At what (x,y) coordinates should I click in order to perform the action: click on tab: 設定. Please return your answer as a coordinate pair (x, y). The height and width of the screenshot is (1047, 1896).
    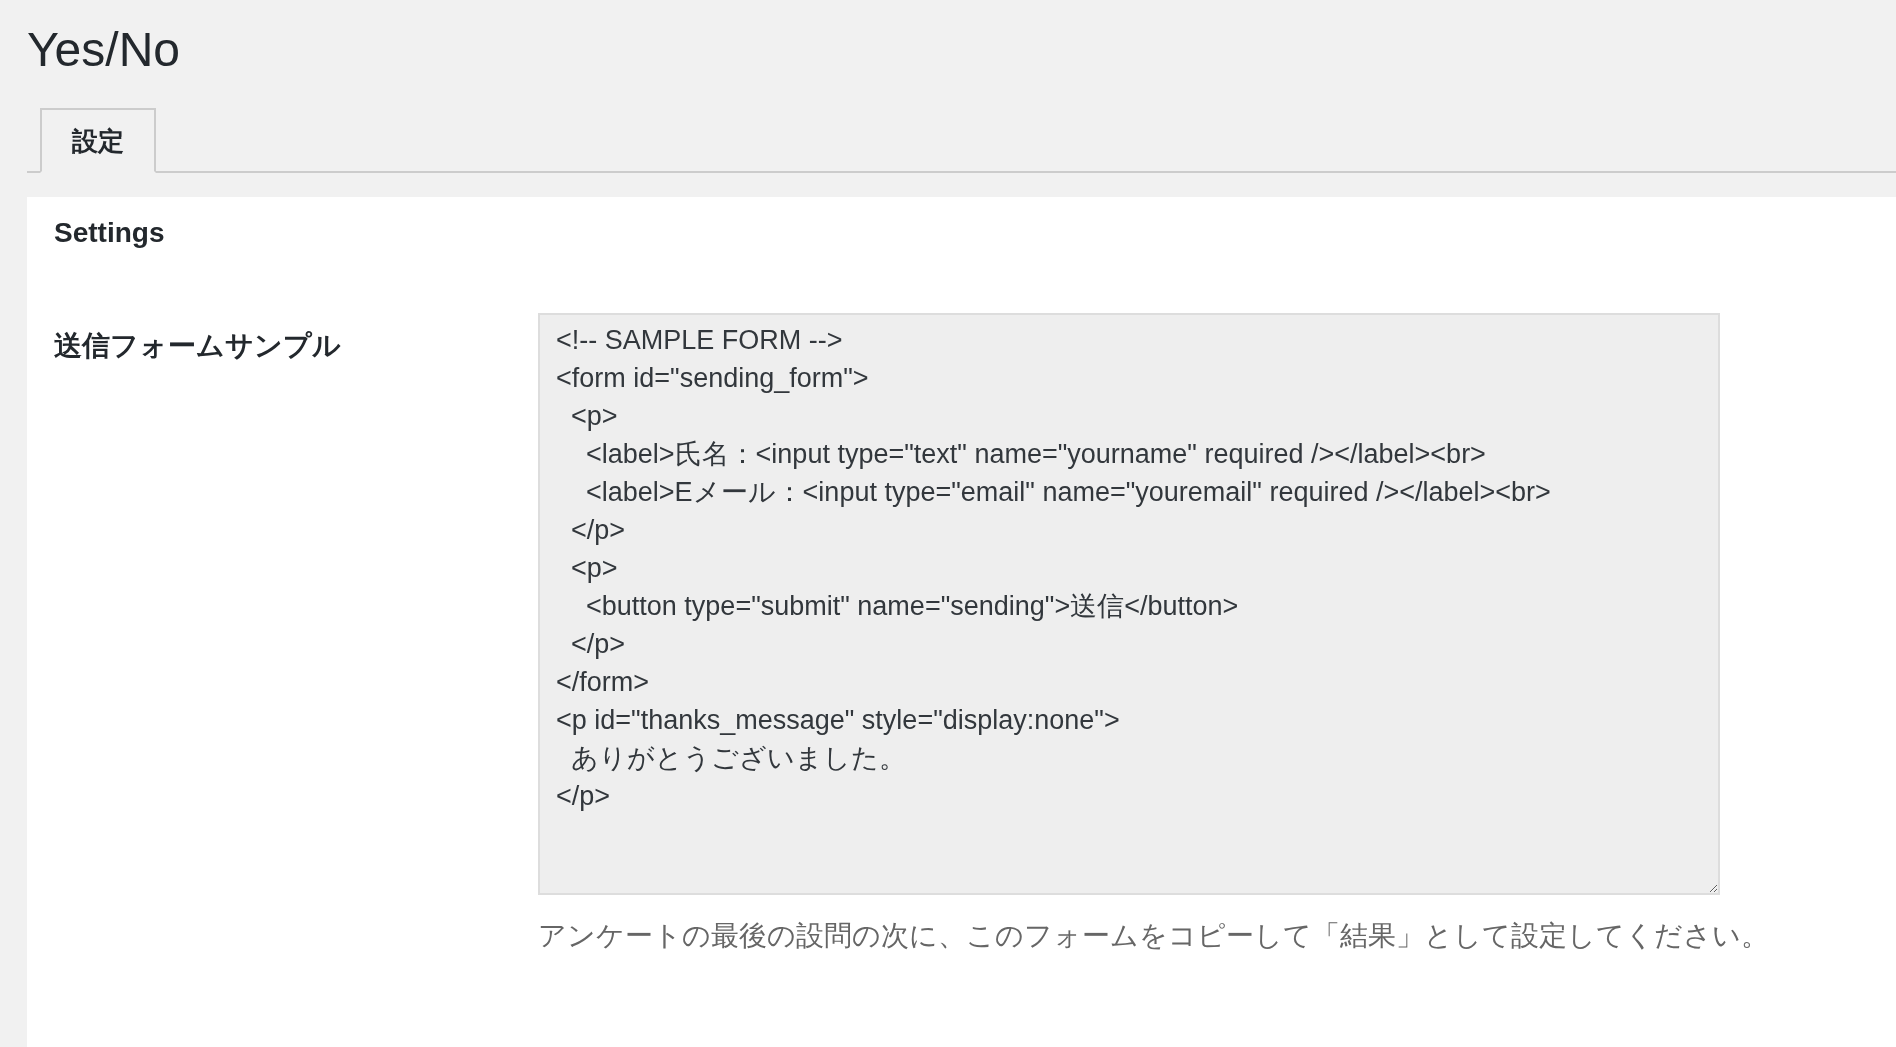
    Looking at the image, I should click on (98, 140).